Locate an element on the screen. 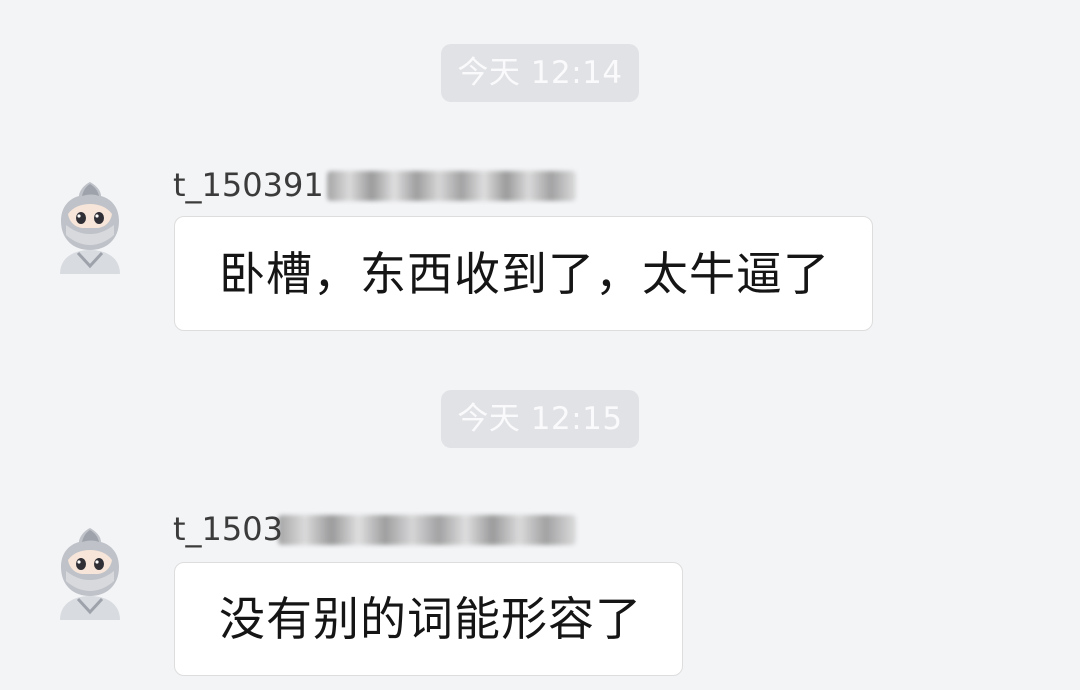 Image resolution: width=1080 pixels, height=690 pixels. message-bubble: 卧槽，东西收到了，太牛逼了 is located at coordinates (523, 273).